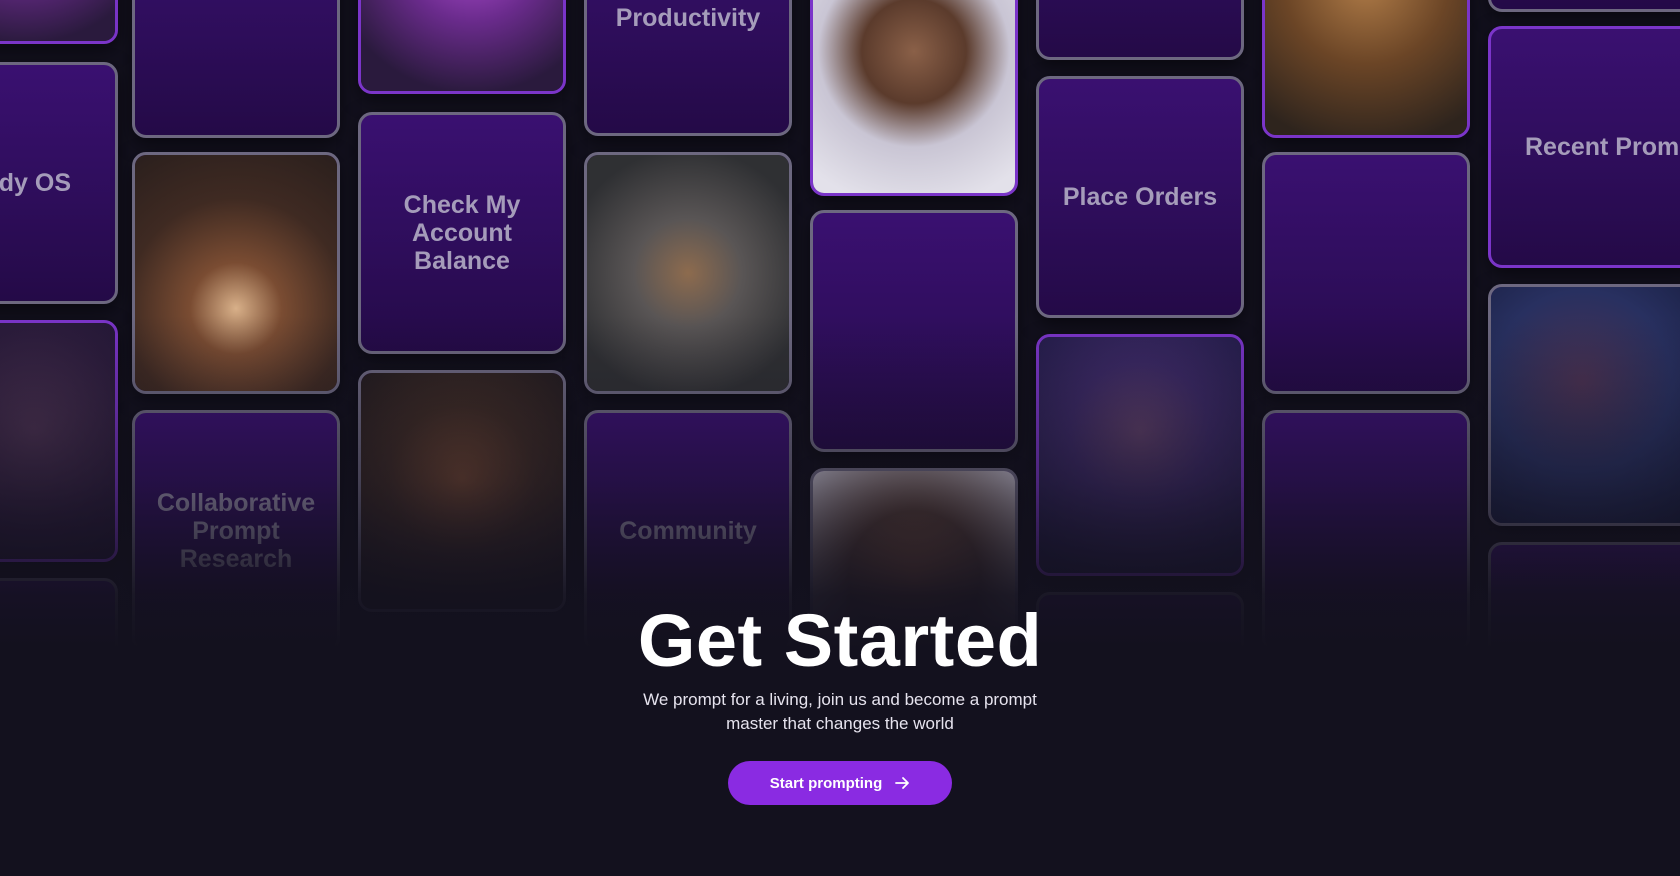 Image resolution: width=1680 pixels, height=876 pixels. I want to click on boy-portrait-image, so click(914, 96).